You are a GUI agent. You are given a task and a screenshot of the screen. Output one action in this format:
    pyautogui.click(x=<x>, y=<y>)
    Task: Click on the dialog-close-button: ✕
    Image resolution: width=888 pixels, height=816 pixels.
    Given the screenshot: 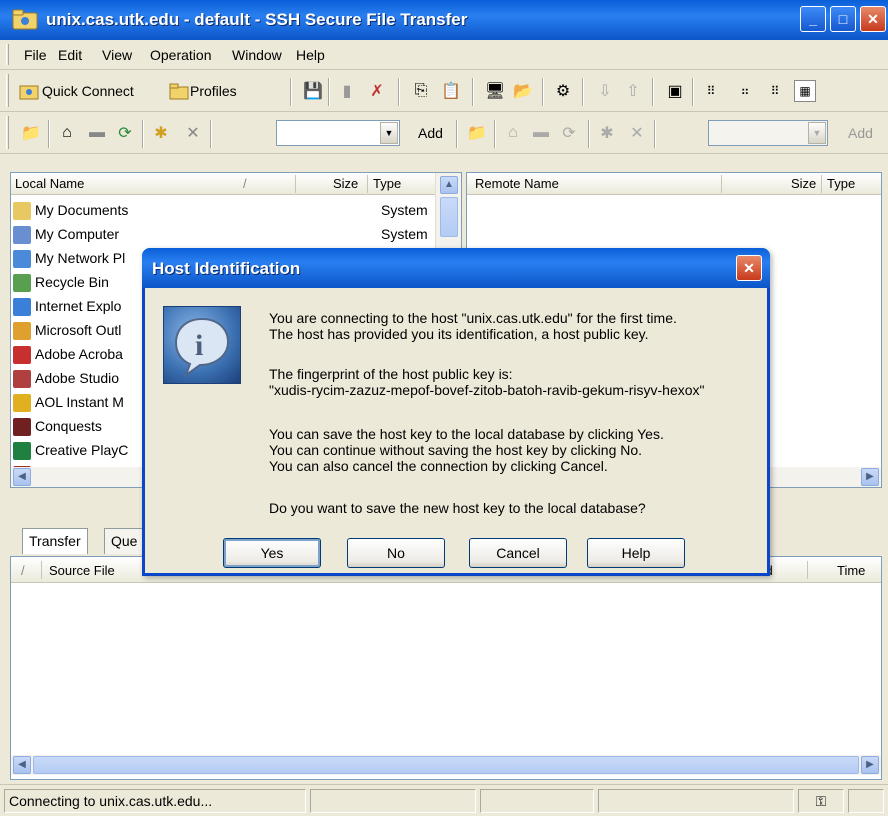 What is the action you would take?
    pyautogui.click(x=749, y=268)
    